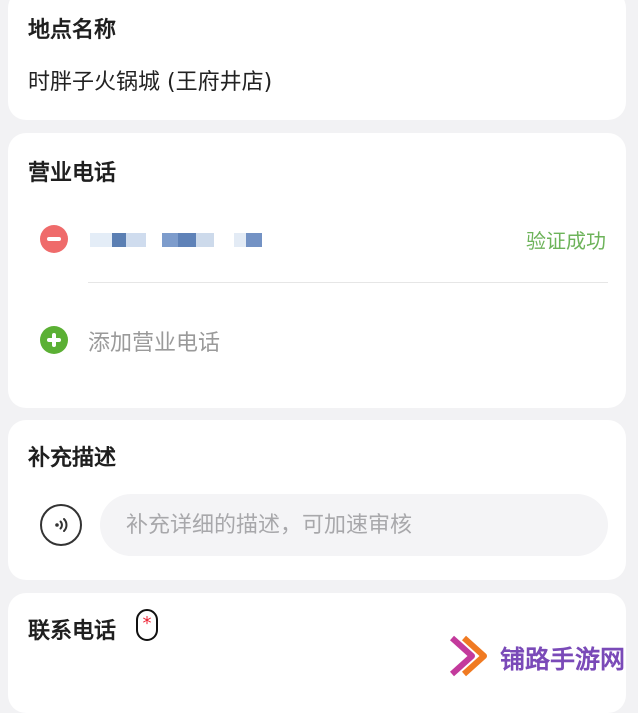  Describe the element at coordinates (348, 282) in the screenshot. I see `divider` at that location.